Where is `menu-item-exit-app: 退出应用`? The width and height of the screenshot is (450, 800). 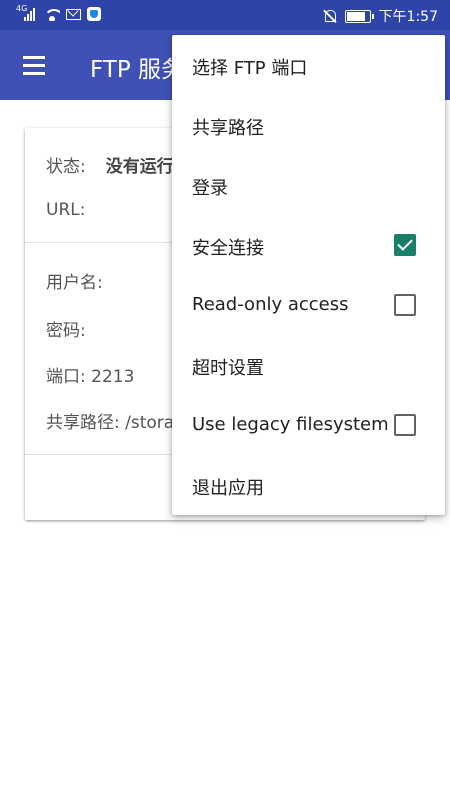
menu-item-exit-app: 退出应用 is located at coordinates (308, 485).